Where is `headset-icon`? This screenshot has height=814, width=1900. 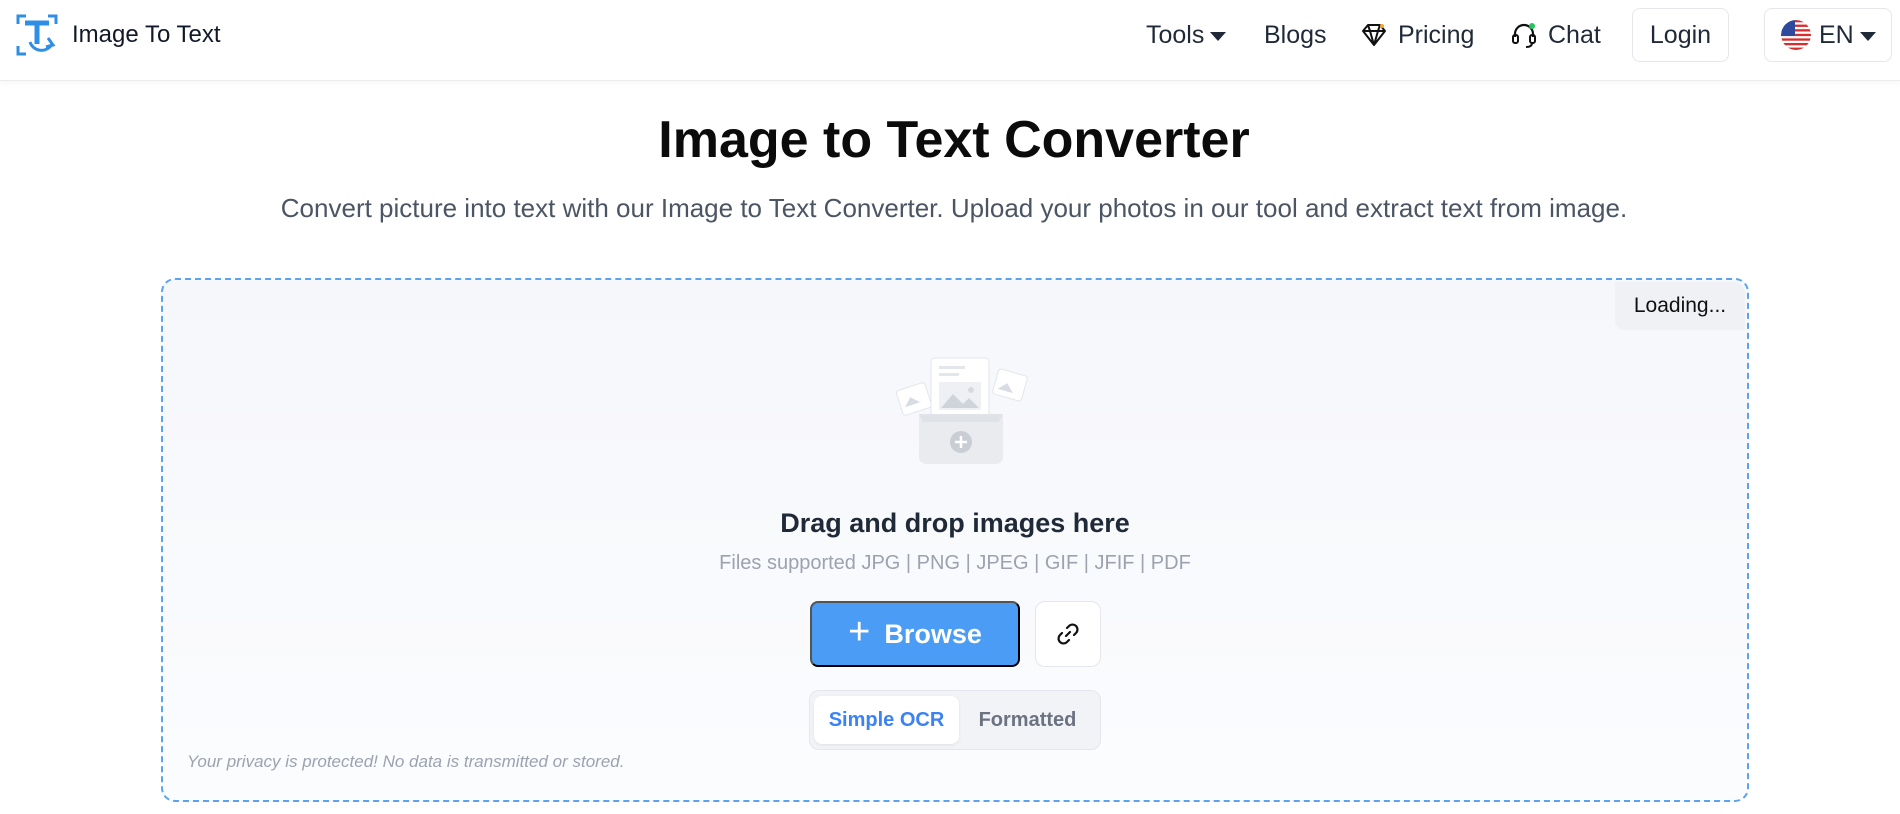
headset-icon is located at coordinates (1524, 35).